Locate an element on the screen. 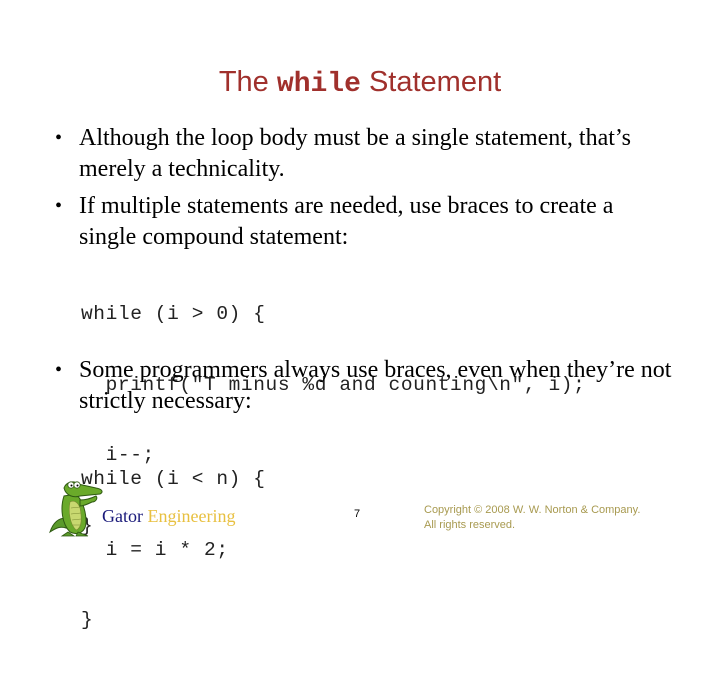 This screenshot has width=720, height=680. code-block: while (i < n) { i = i * 2; } is located at coordinates (173, 550).